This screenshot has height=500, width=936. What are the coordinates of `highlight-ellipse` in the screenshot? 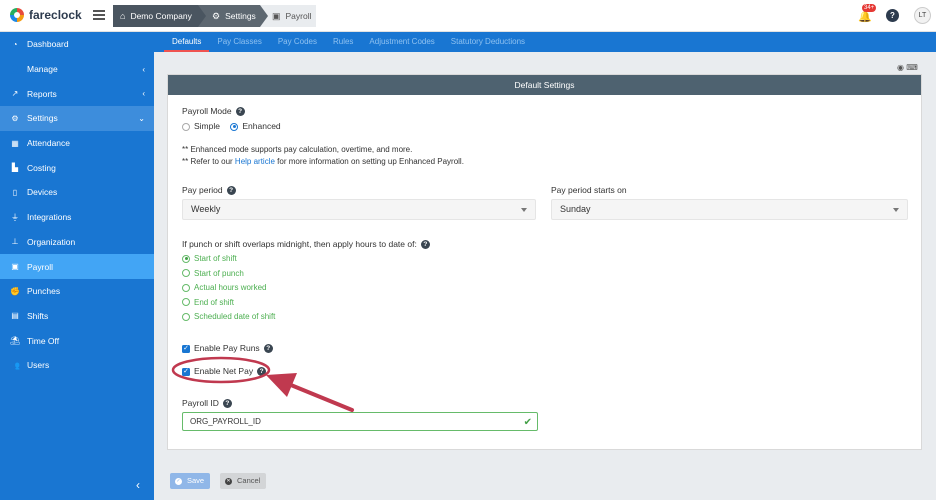 It's located at (221, 370).